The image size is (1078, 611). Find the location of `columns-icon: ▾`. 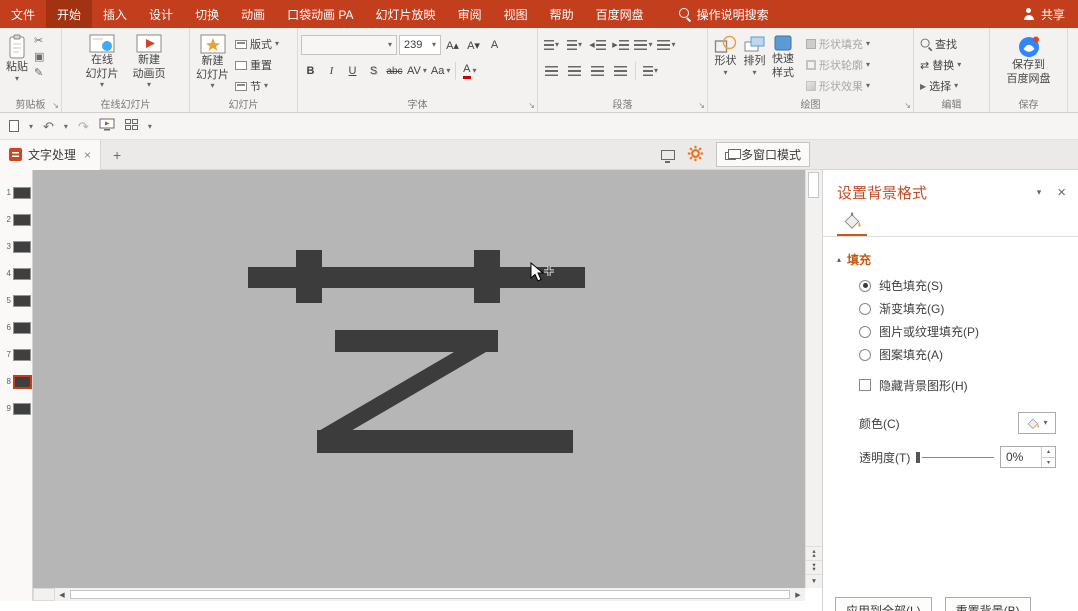

columns-icon: ▾ is located at coordinates (650, 71).